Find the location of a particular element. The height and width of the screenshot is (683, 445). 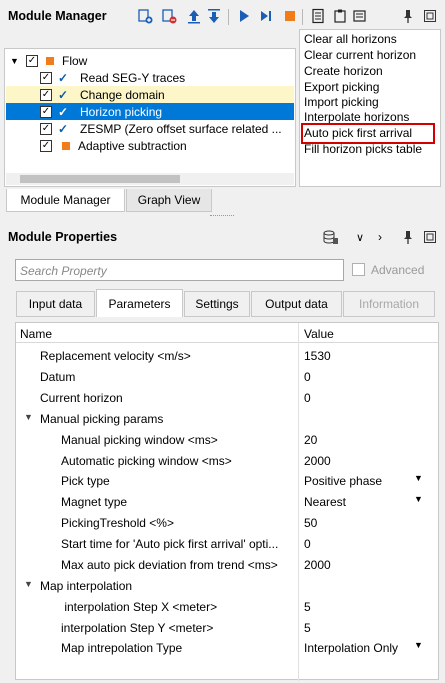

add-module-icon is located at coordinates (145, 16).